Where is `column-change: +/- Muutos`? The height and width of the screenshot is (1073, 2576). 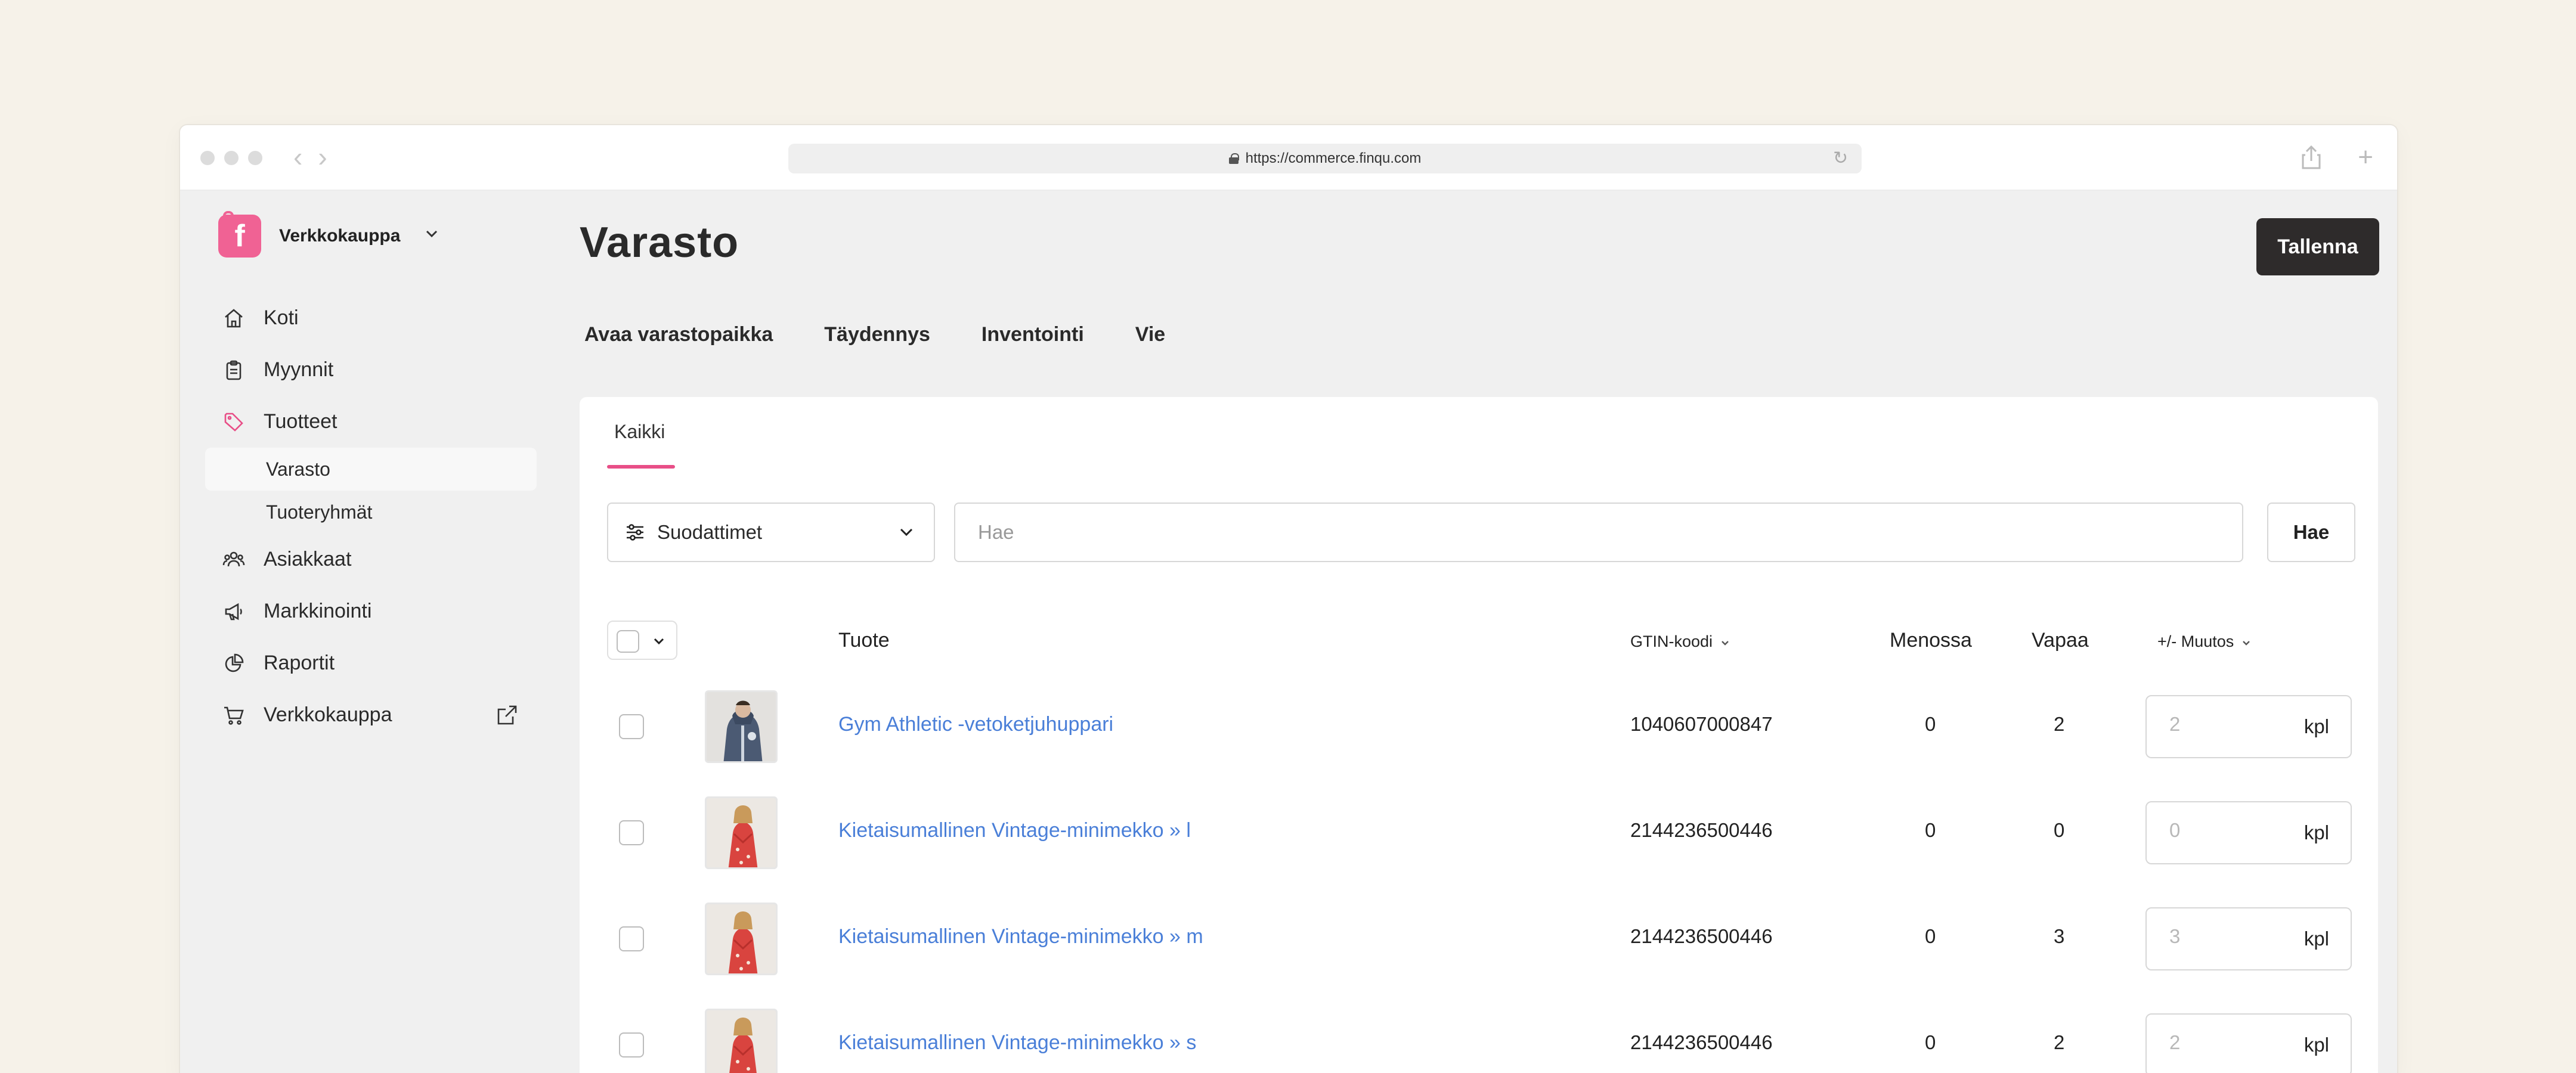
column-change: +/- Muutos is located at coordinates (2205, 641).